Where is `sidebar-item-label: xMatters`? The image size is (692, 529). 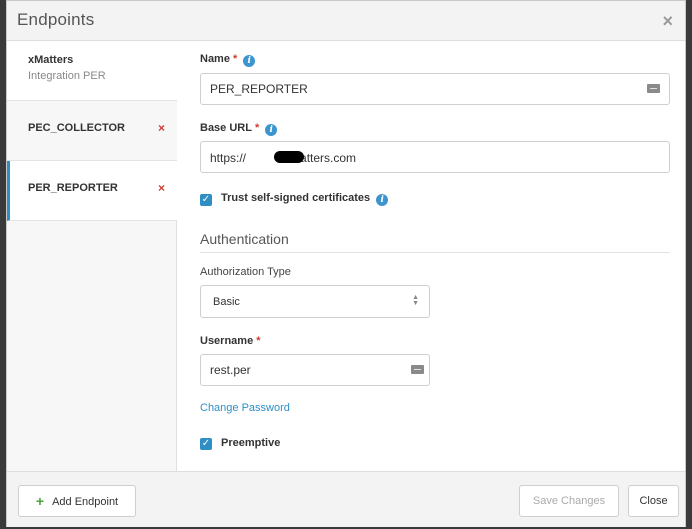 sidebar-item-label: xMatters is located at coordinates (51, 60).